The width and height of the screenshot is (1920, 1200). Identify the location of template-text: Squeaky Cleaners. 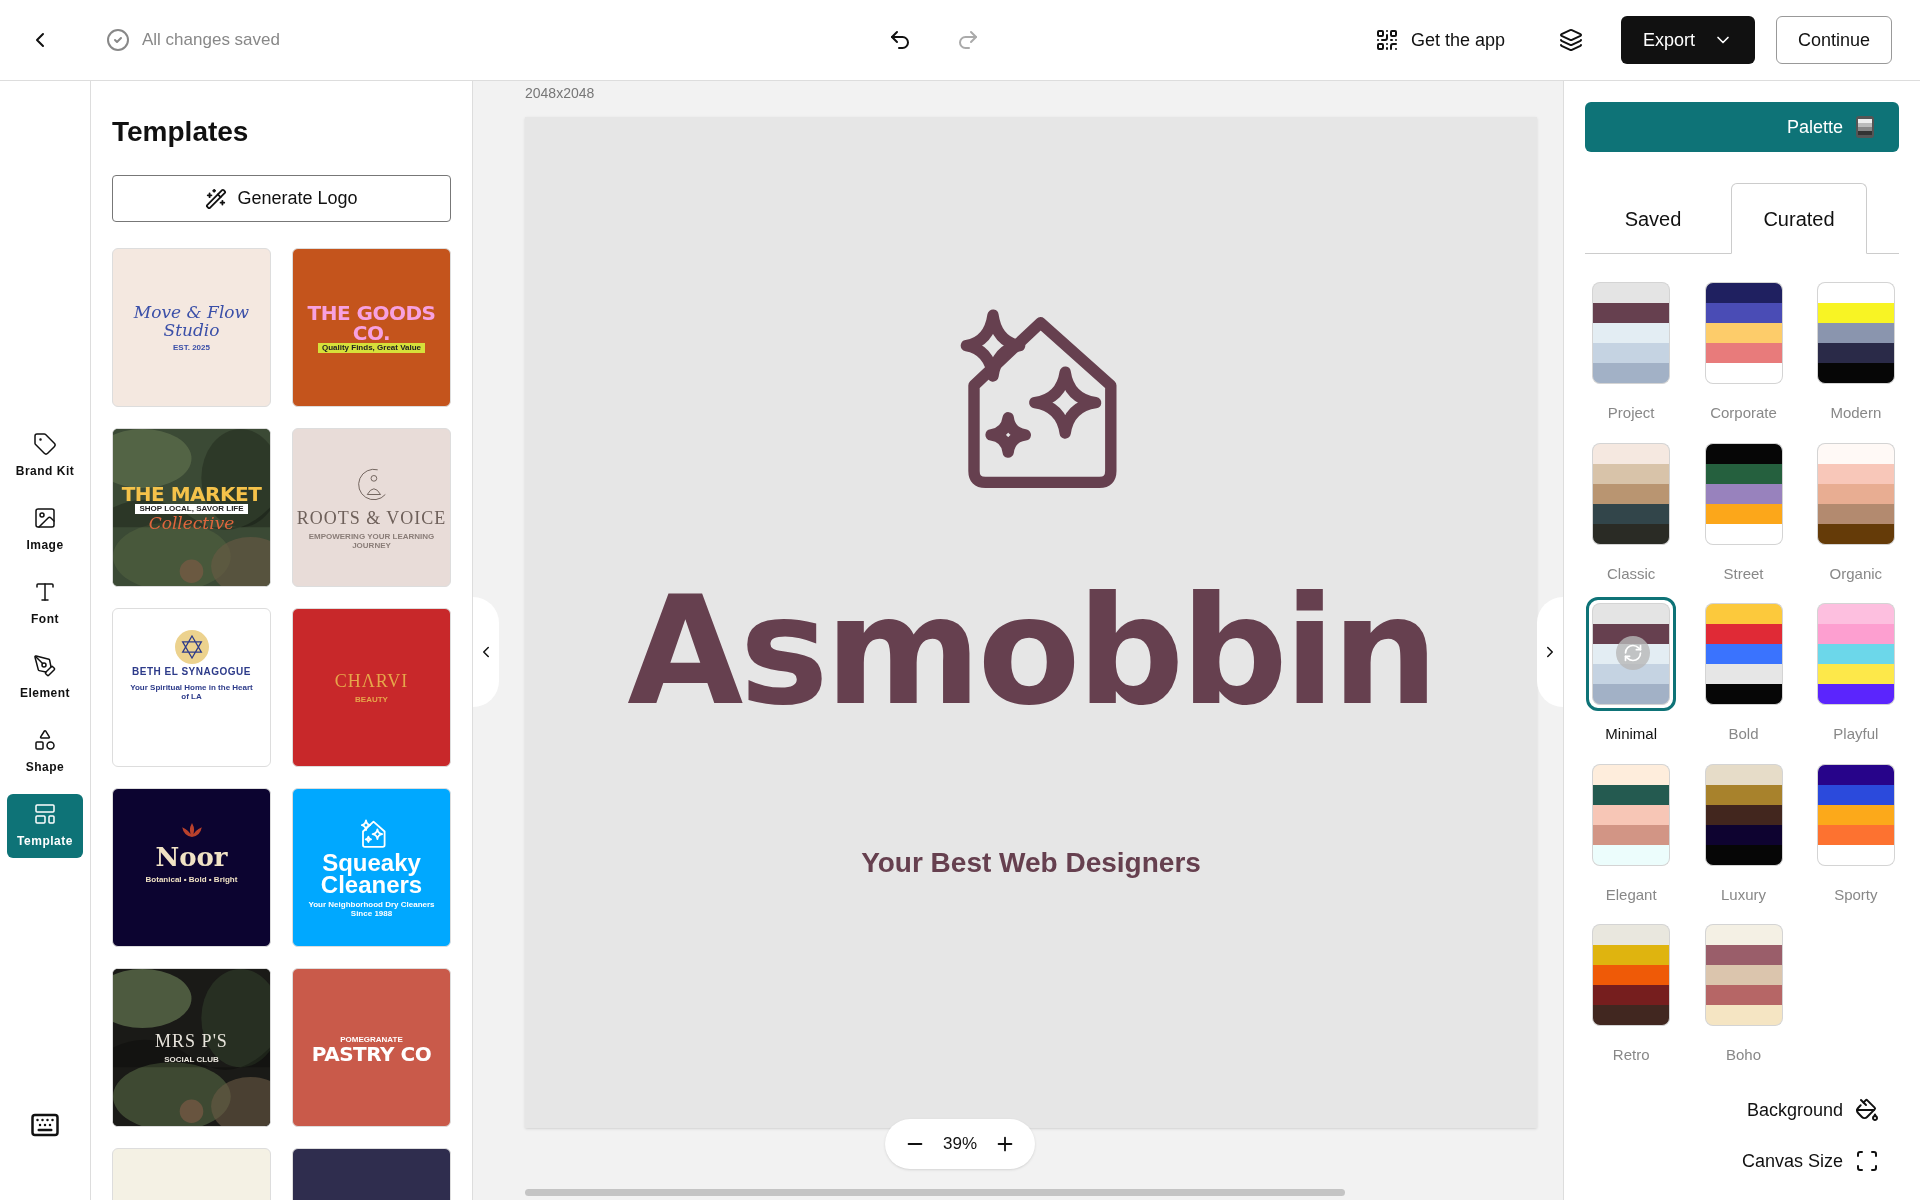
(371, 873).